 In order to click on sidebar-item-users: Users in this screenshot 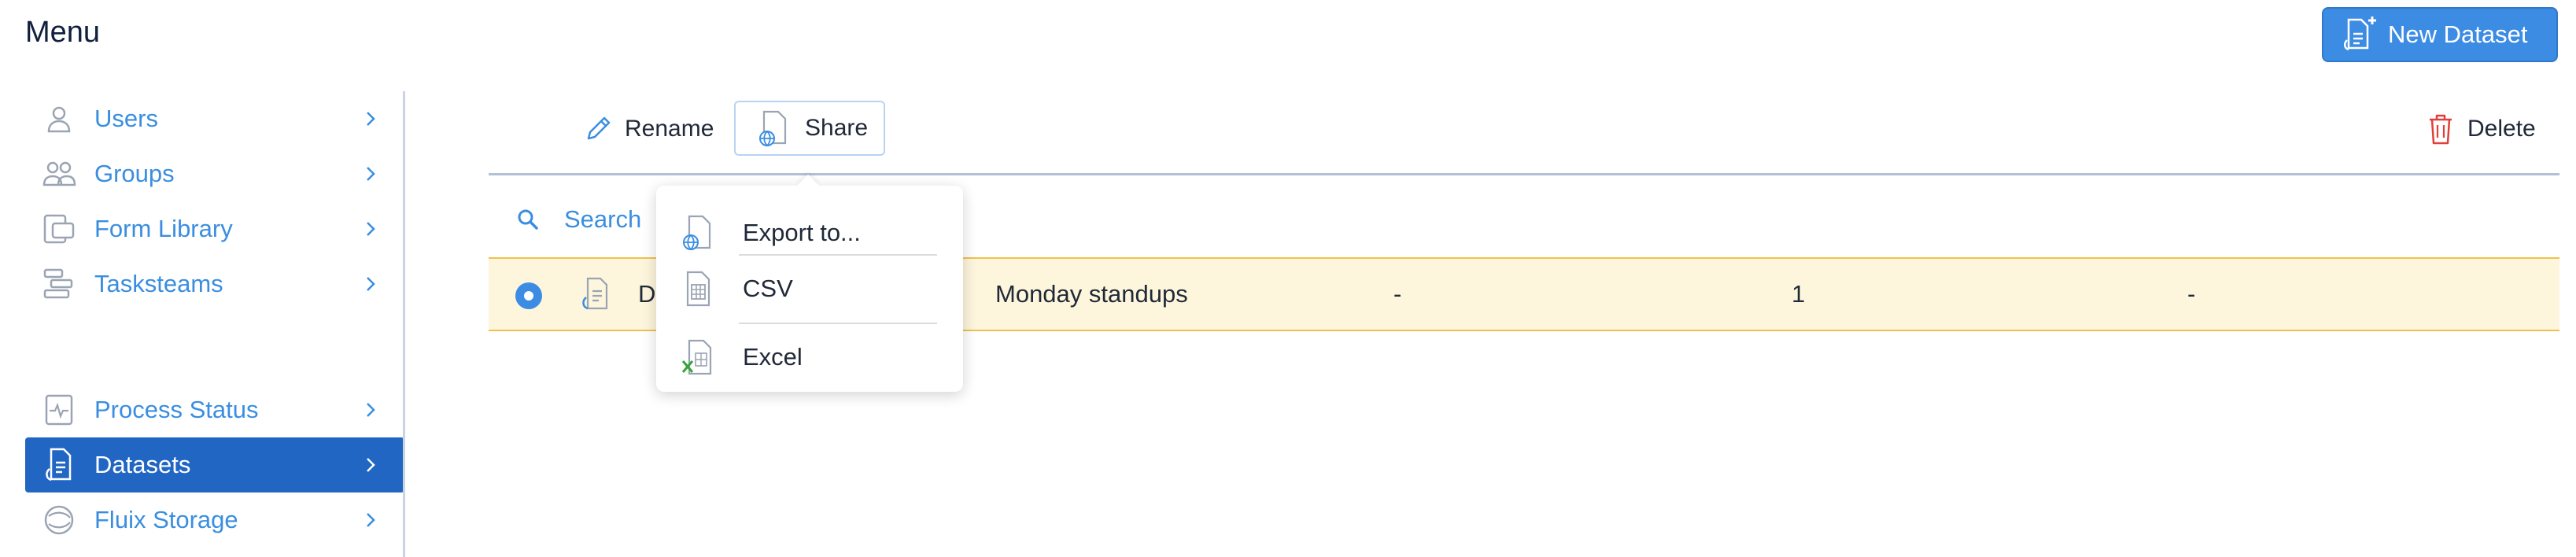, I will do `click(214, 118)`.